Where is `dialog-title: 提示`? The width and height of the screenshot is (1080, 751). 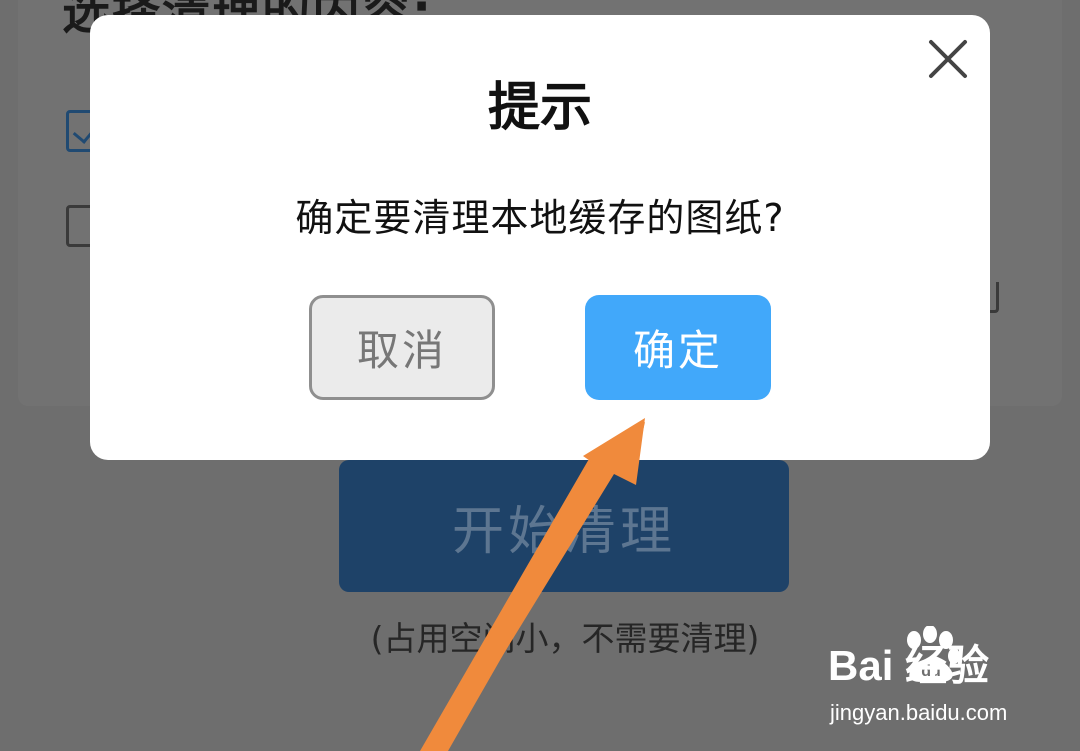 dialog-title: 提示 is located at coordinates (539, 108).